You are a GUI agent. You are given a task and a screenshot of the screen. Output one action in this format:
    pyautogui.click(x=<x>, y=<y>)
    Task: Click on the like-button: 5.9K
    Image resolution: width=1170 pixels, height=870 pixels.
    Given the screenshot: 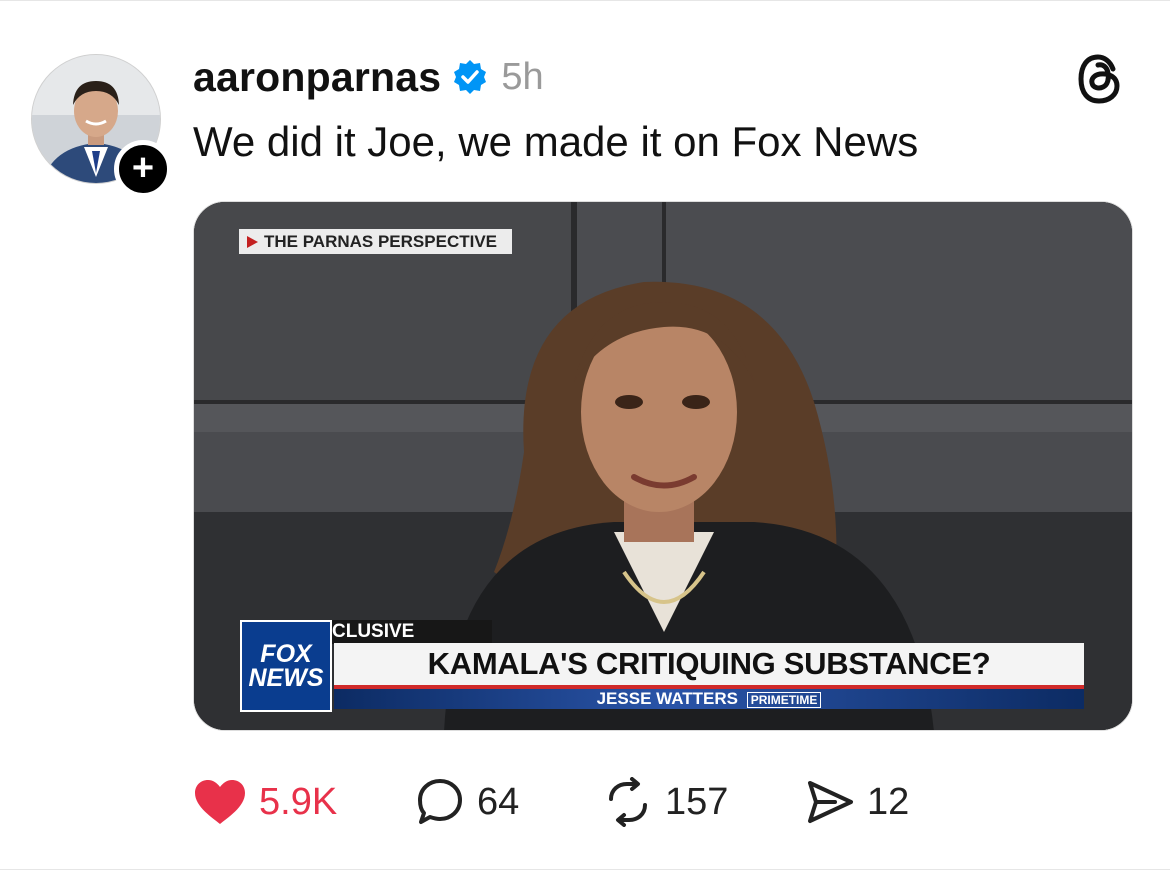 What is the action you would take?
    pyautogui.click(x=265, y=802)
    